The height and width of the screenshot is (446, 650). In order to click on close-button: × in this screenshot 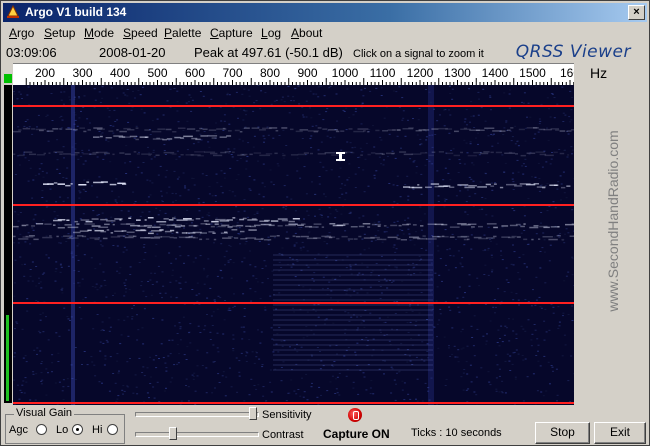, I will do `click(636, 12)`.